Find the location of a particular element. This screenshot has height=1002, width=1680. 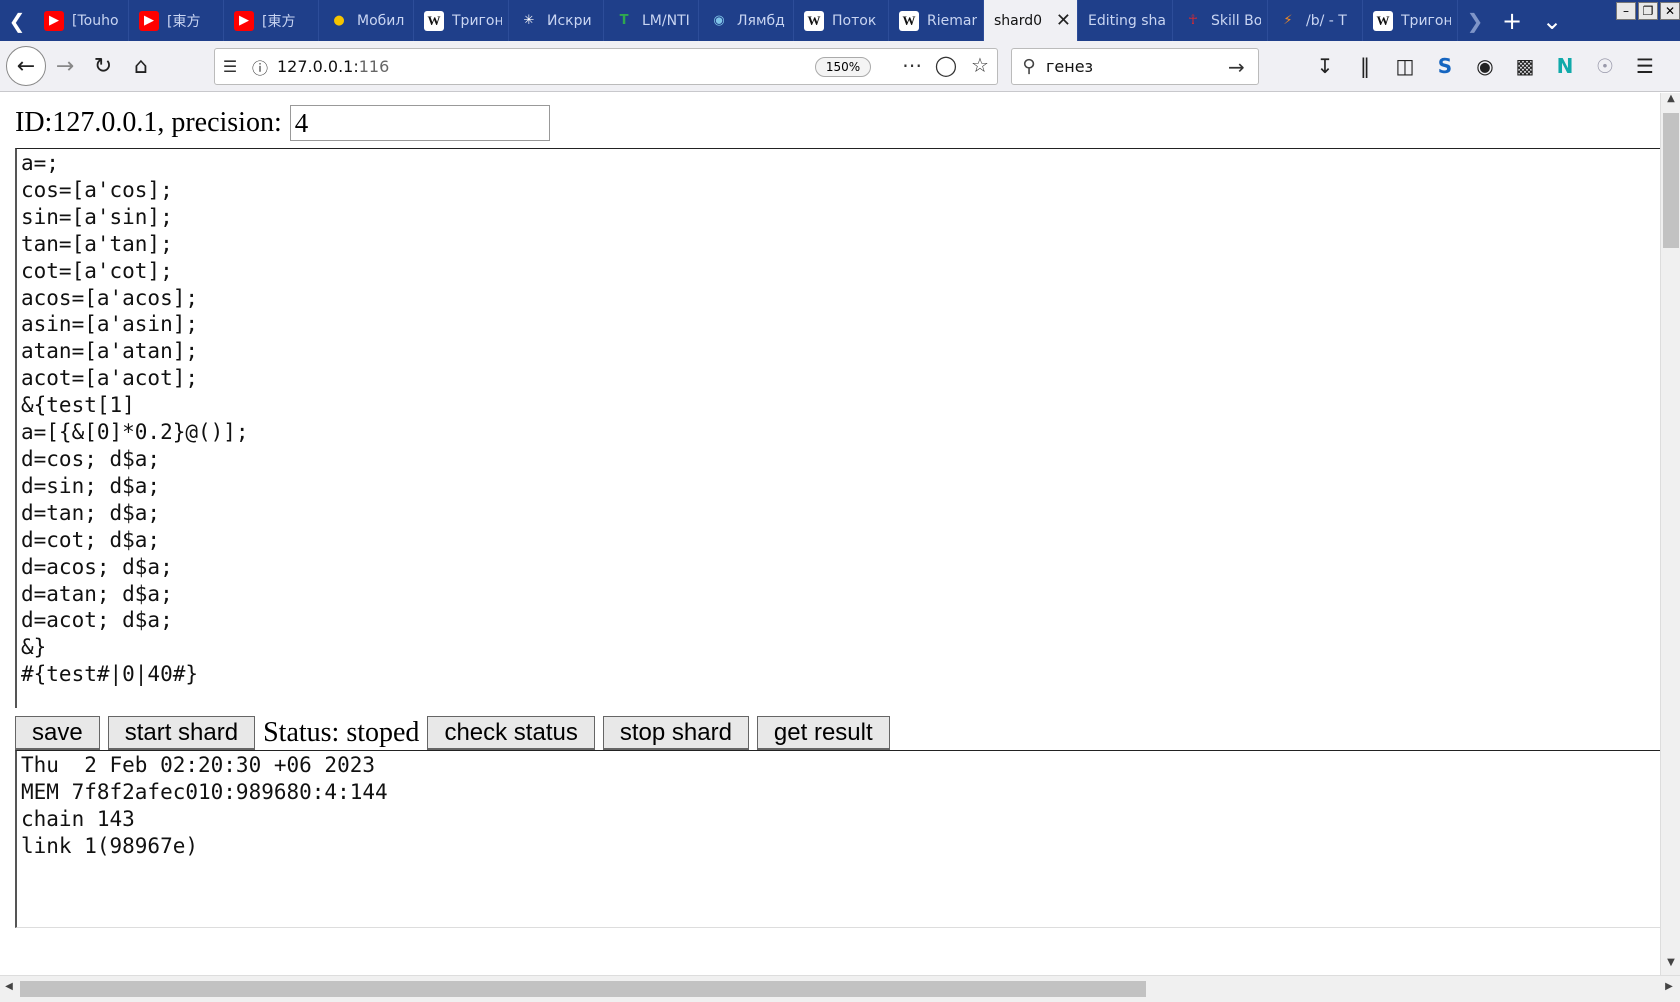

account-icon: ◉ is located at coordinates (1485, 66).